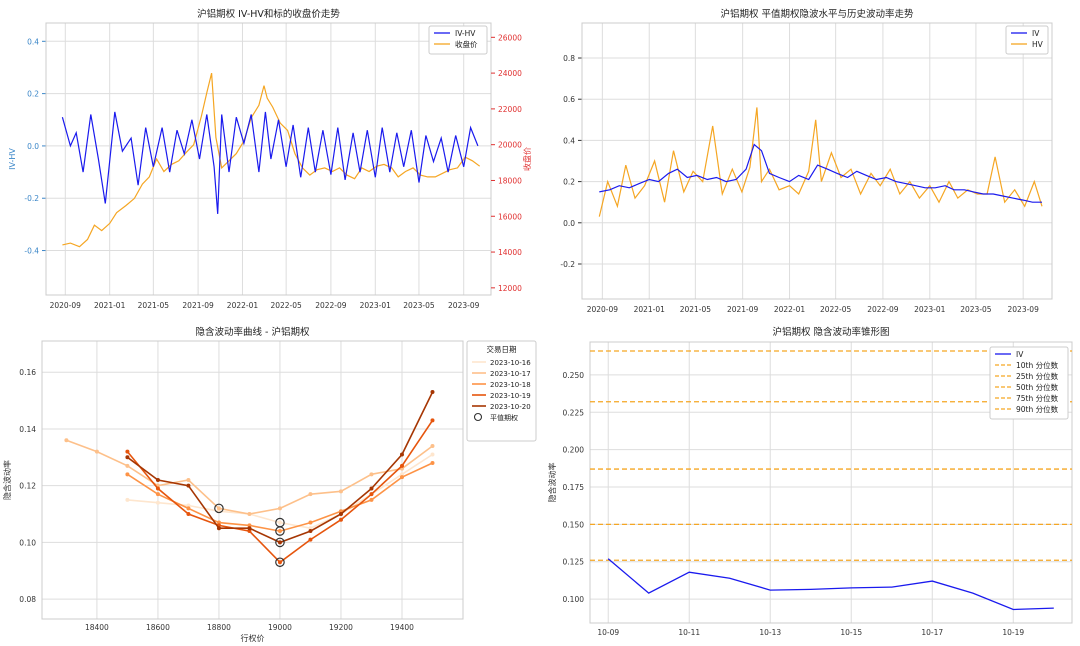 The height and width of the screenshot is (646, 1080). I want to click on y2-tick-label: 16000, so click(510, 216).